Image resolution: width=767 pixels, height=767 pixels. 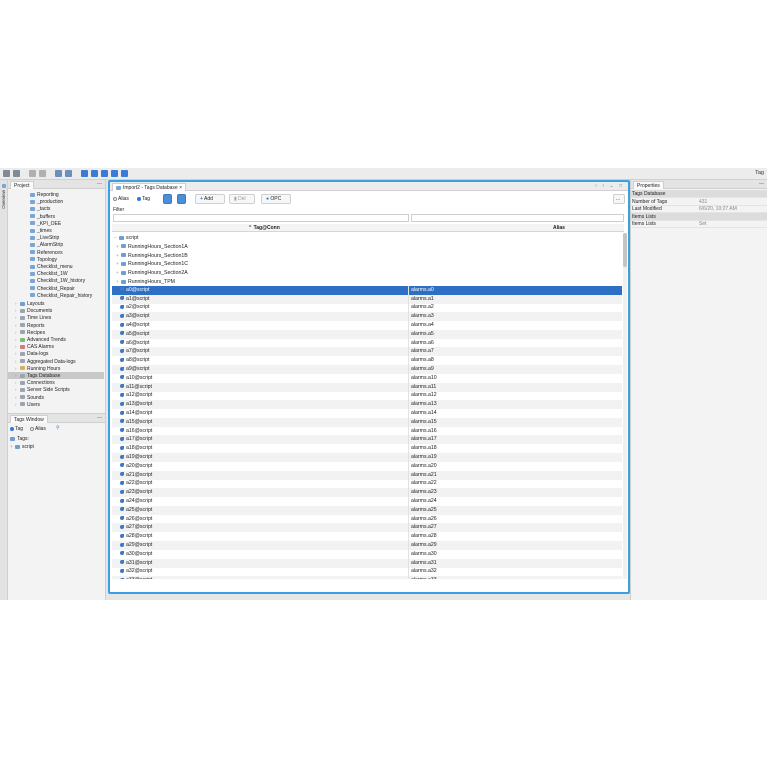 I want to click on table-row: a11@script alarms.a11, so click(x=367, y=387).